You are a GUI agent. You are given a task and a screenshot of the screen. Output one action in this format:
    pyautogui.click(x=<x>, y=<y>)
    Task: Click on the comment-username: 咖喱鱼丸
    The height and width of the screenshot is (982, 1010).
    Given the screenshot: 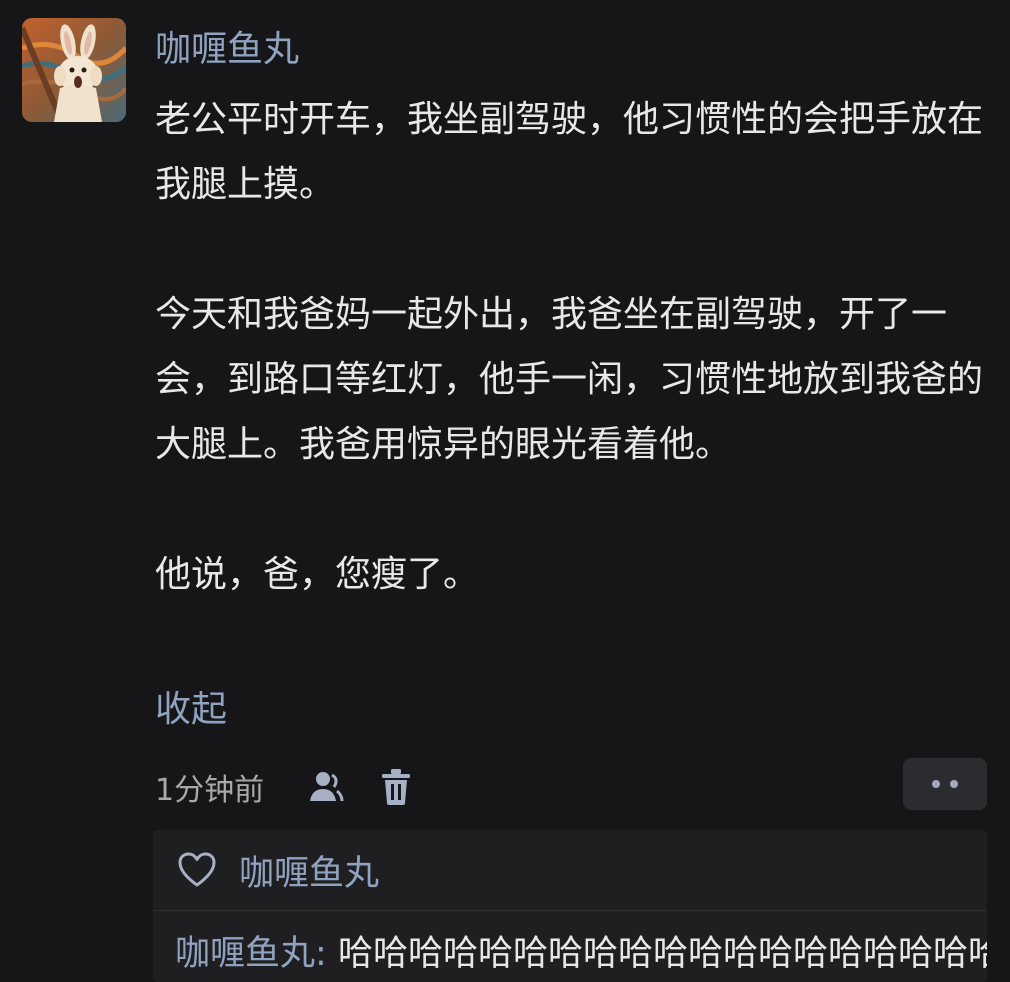 What is the action you would take?
    pyautogui.click(x=227, y=50)
    